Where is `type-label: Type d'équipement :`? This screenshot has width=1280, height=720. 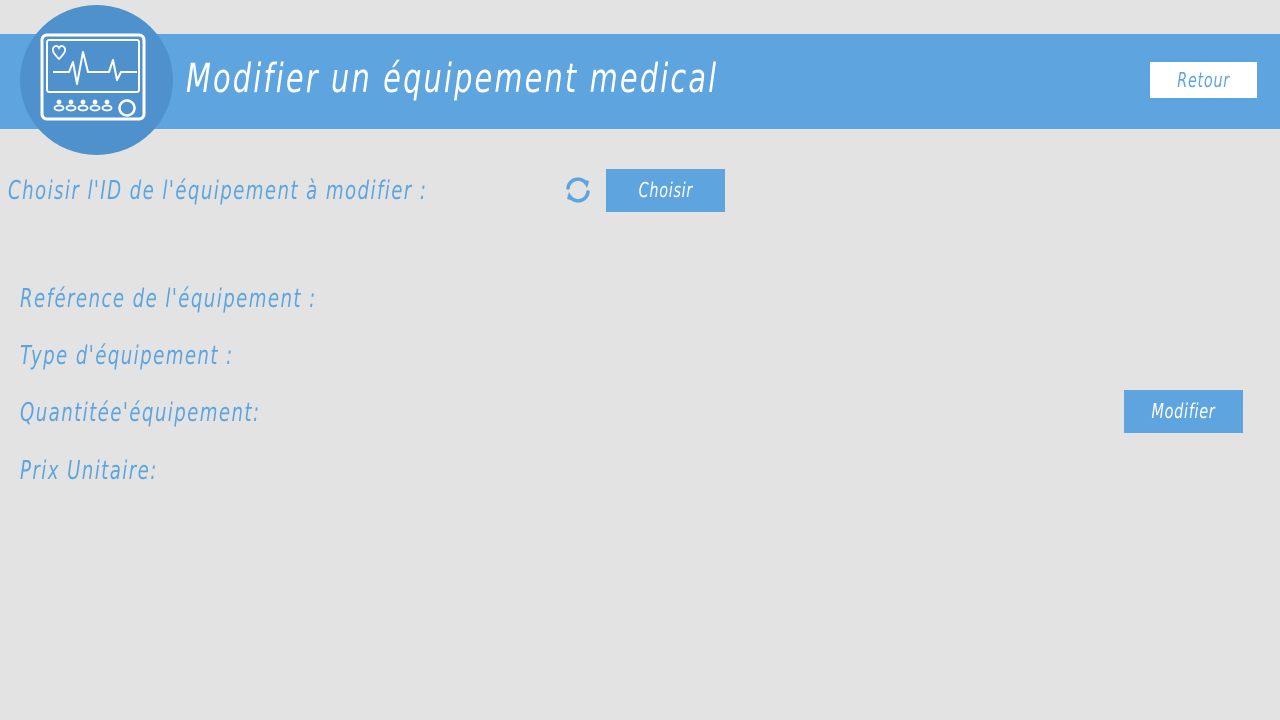
type-label: Type d'équipement : is located at coordinates (127, 356).